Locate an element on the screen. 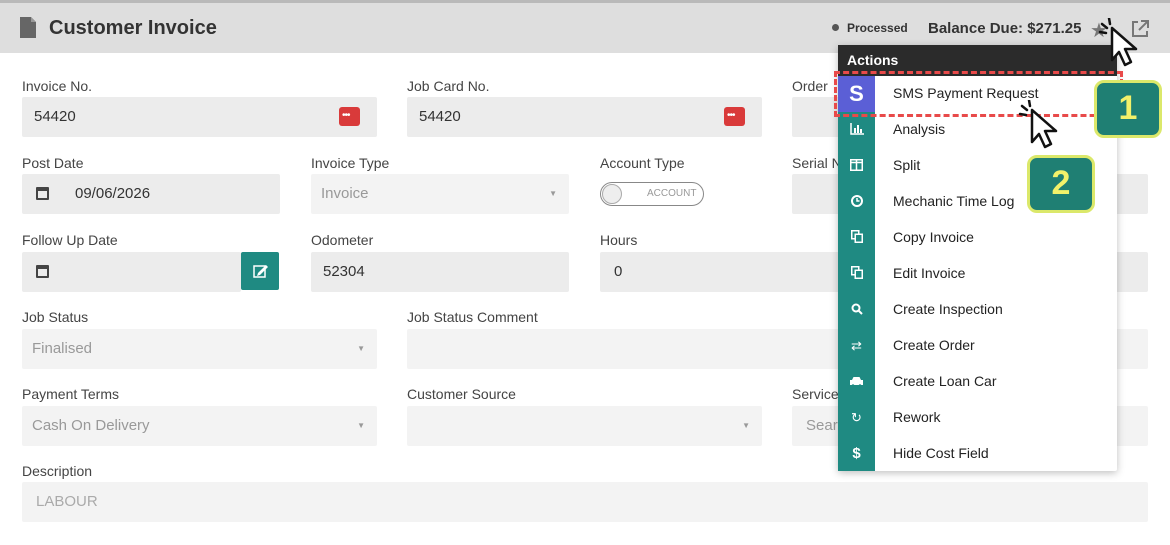 Image resolution: width=1170 pixels, height=545 pixels. car-icon is located at coordinates (856, 382).